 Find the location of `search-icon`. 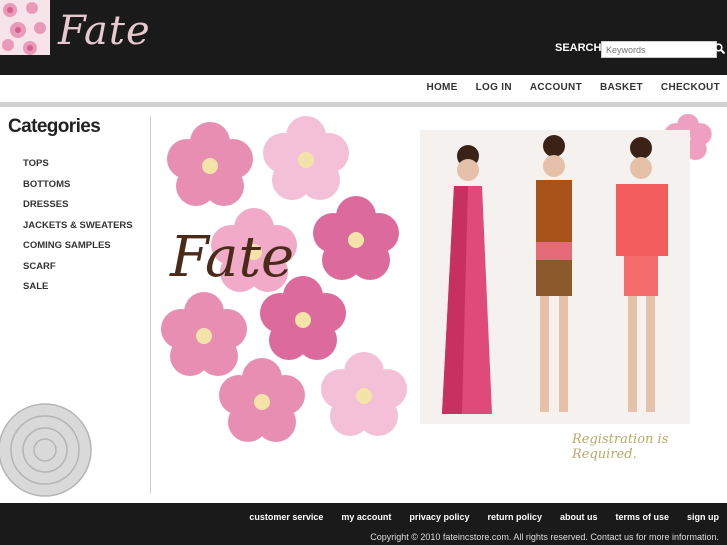

search-icon is located at coordinates (719, 48).